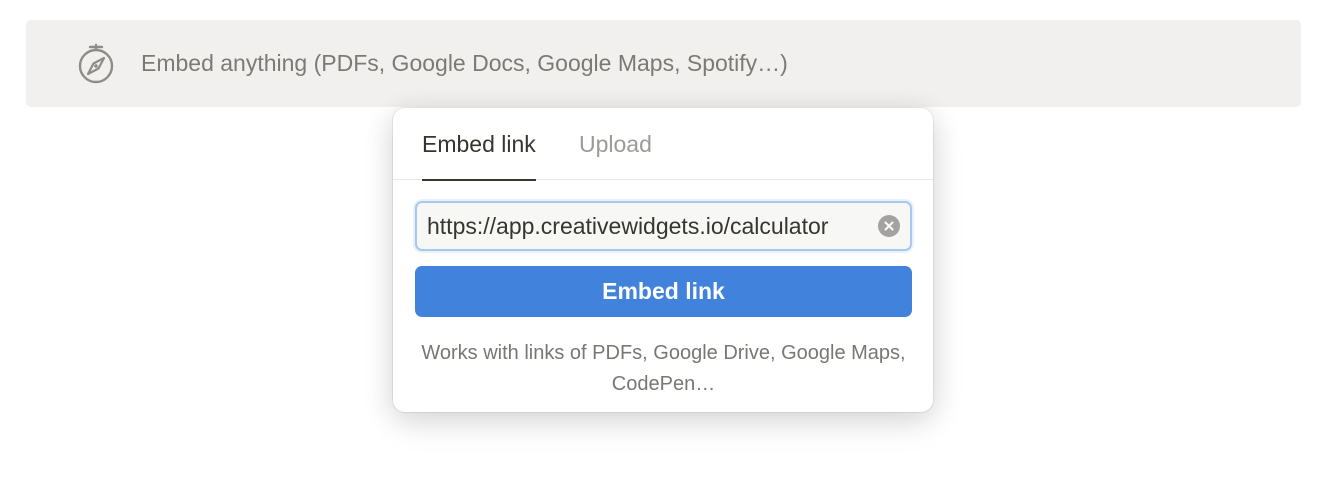 The height and width of the screenshot is (486, 1344). Describe the element at coordinates (663, 291) in the screenshot. I see `embed-link-button: Embed link` at that location.